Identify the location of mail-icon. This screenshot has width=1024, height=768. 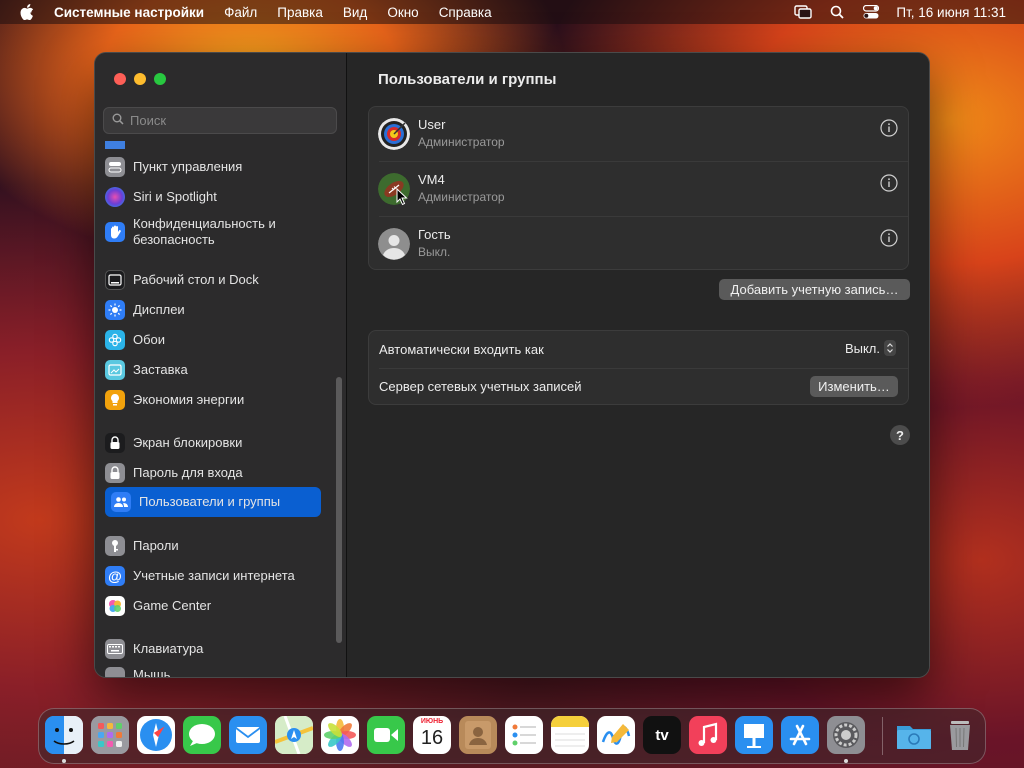
(248, 735).